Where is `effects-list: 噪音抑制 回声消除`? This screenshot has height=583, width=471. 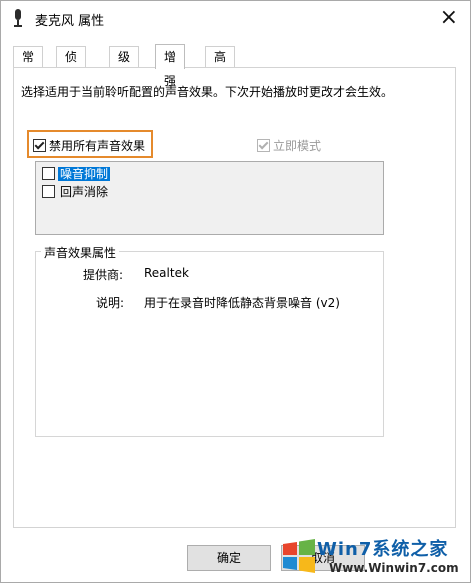
effects-list: 噪音抑制 回声消除 is located at coordinates (209, 198).